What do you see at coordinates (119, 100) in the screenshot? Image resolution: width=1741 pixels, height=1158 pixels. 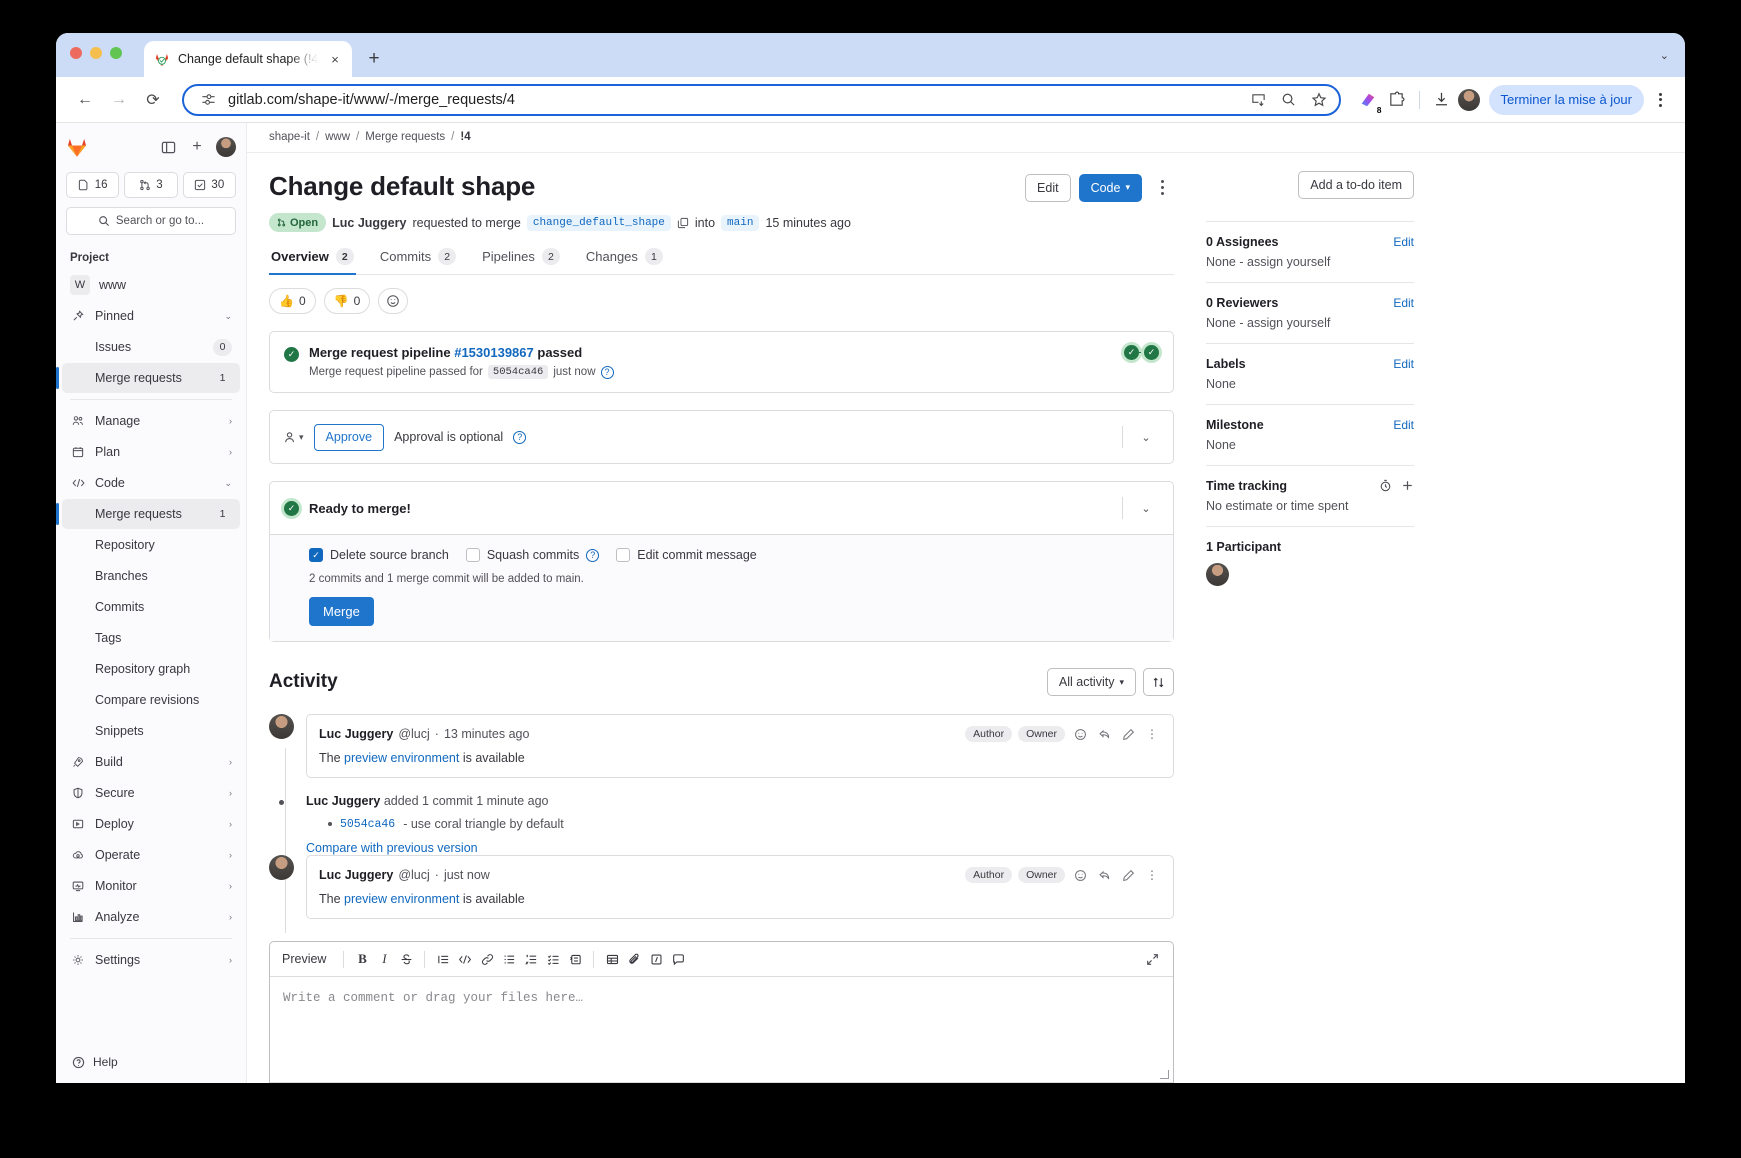 I see `forward-icon: →` at bounding box center [119, 100].